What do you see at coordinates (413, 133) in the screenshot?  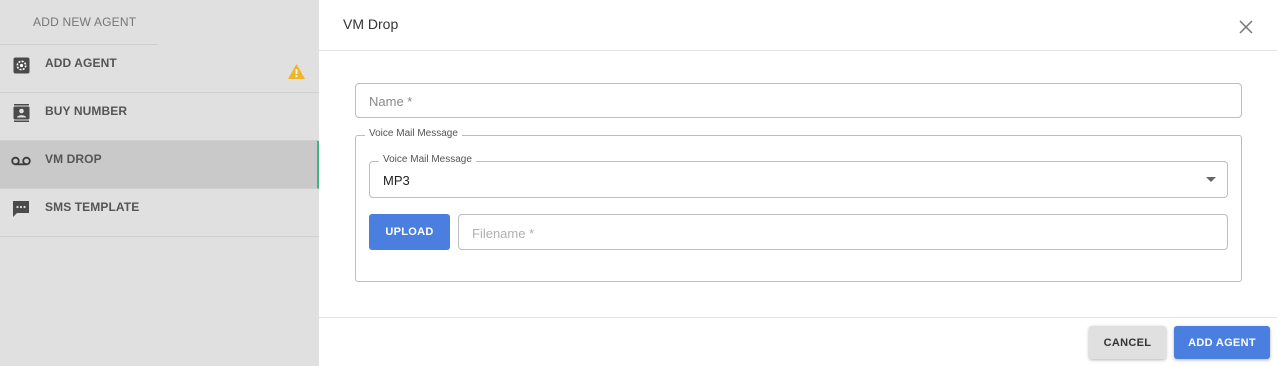 I see `voicemail-group-label: Voice Mail Message` at bounding box center [413, 133].